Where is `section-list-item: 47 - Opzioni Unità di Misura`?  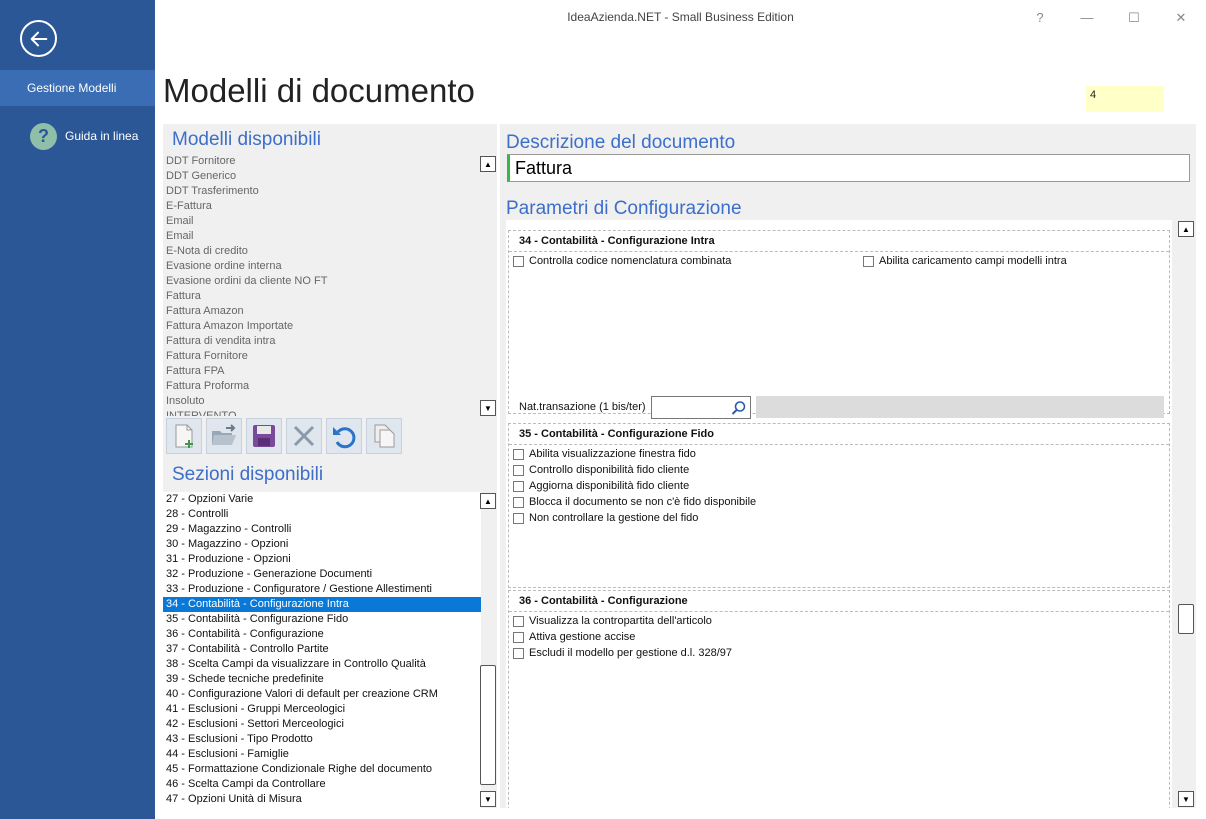
section-list-item: 47 - Opzioni Unità di Misura is located at coordinates (322, 799).